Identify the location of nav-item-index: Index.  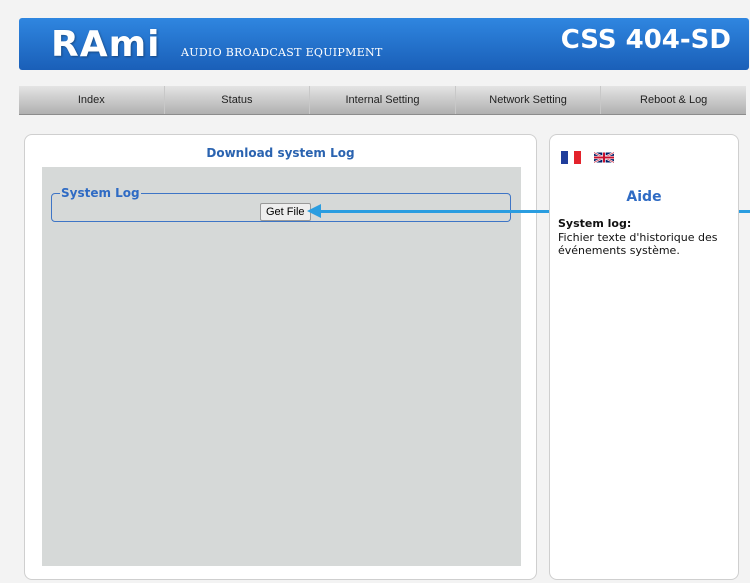
(92, 100).